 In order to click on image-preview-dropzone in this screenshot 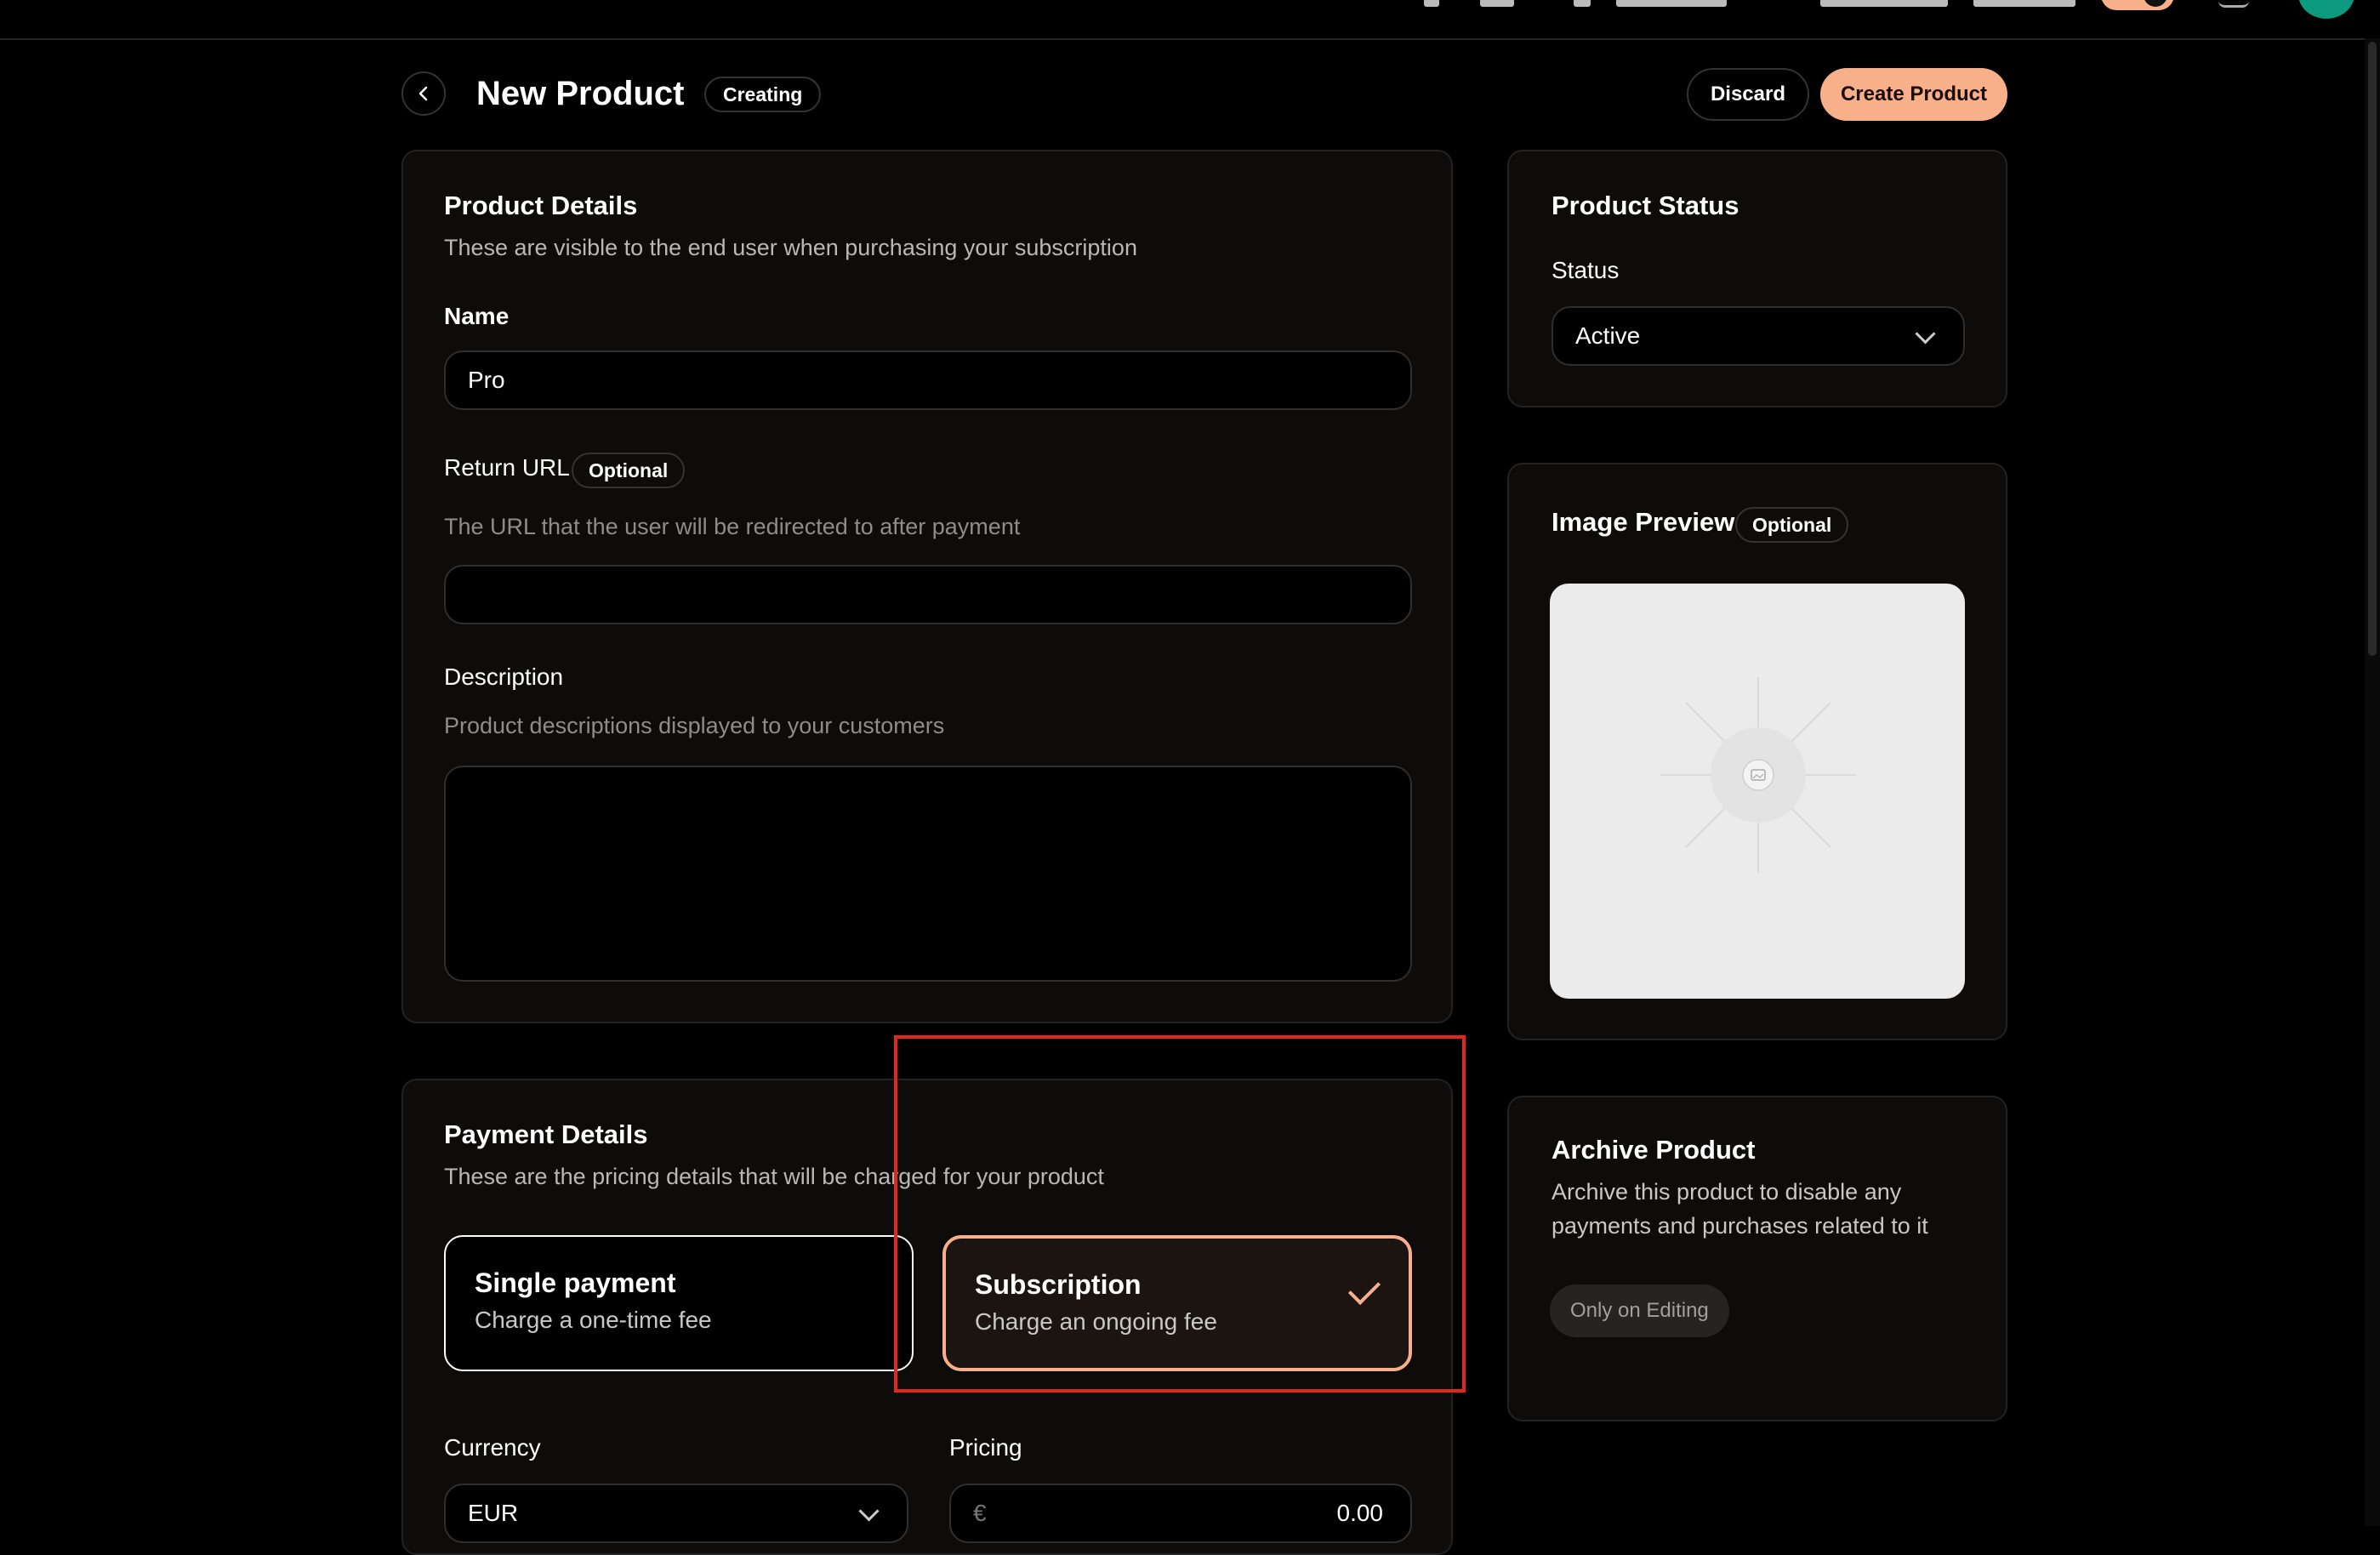, I will do `click(1757, 792)`.